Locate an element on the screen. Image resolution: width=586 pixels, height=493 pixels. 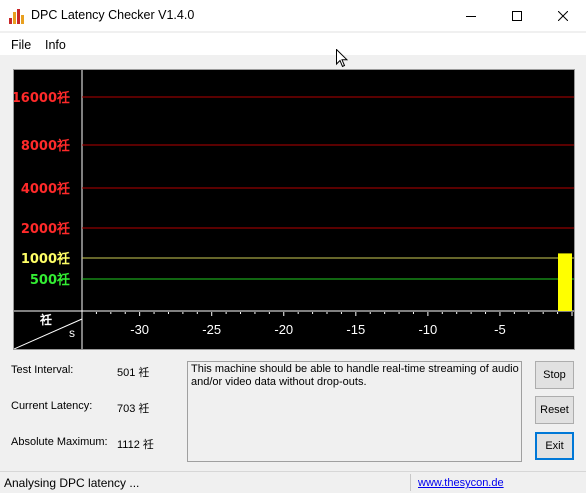
x-tick-label: -15 is located at coordinates (355, 329).